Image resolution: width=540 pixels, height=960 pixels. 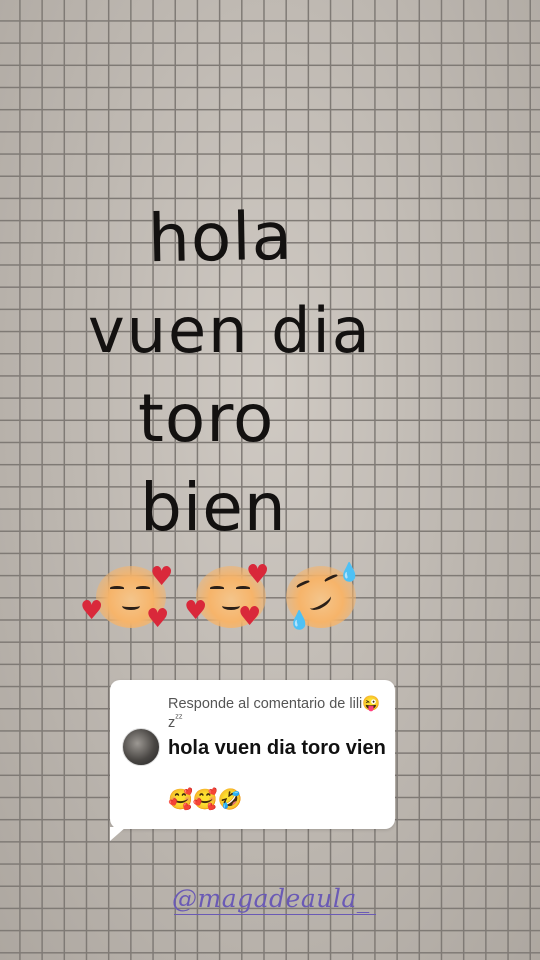 I want to click on reply-prefix: Responde al comentario de, so click(x=257, y=704).